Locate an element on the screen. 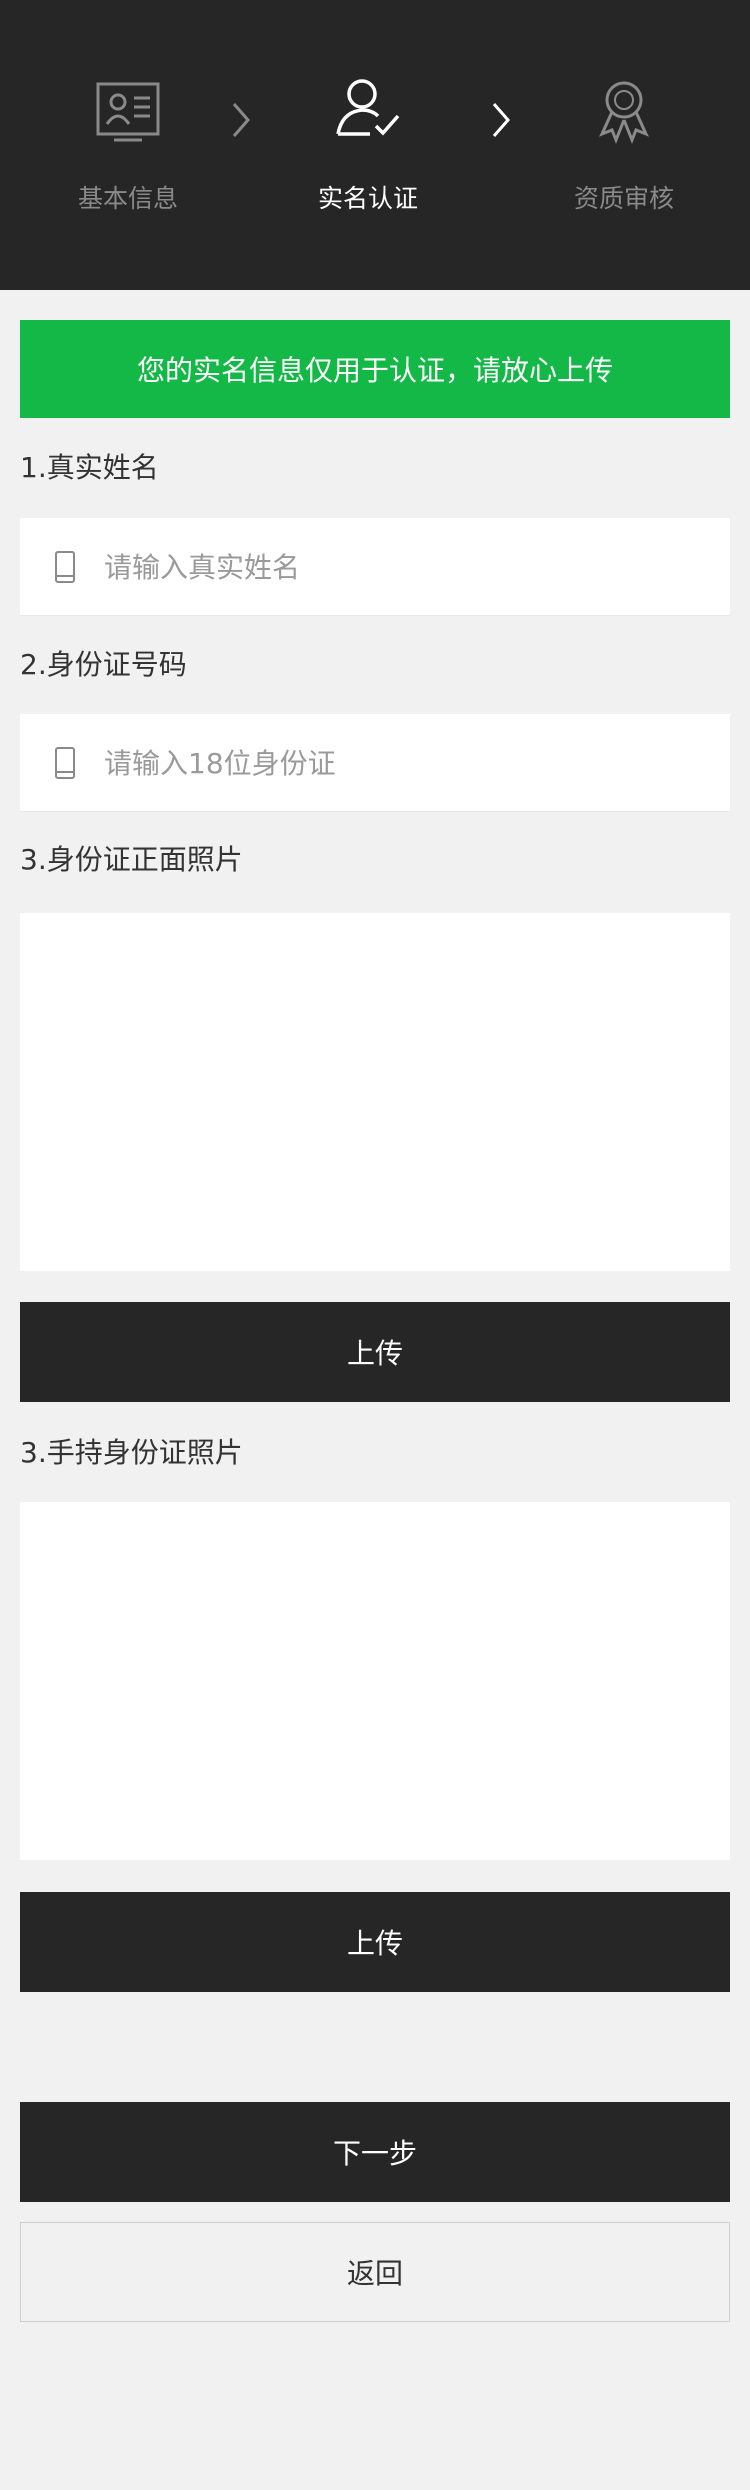 The width and height of the screenshot is (750, 2490). id-number-input is located at coordinates (404, 763).